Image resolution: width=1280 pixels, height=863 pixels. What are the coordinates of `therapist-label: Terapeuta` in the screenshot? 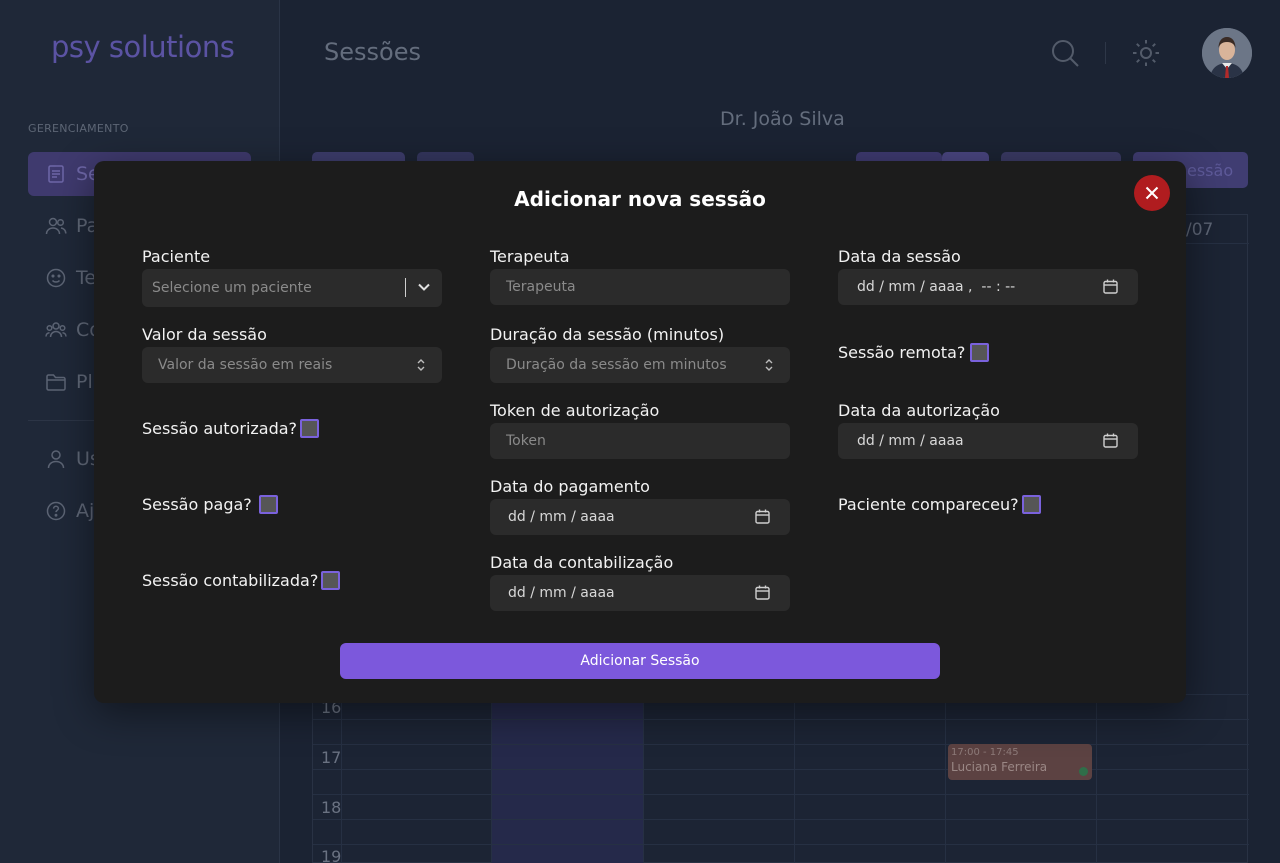 It's located at (530, 256).